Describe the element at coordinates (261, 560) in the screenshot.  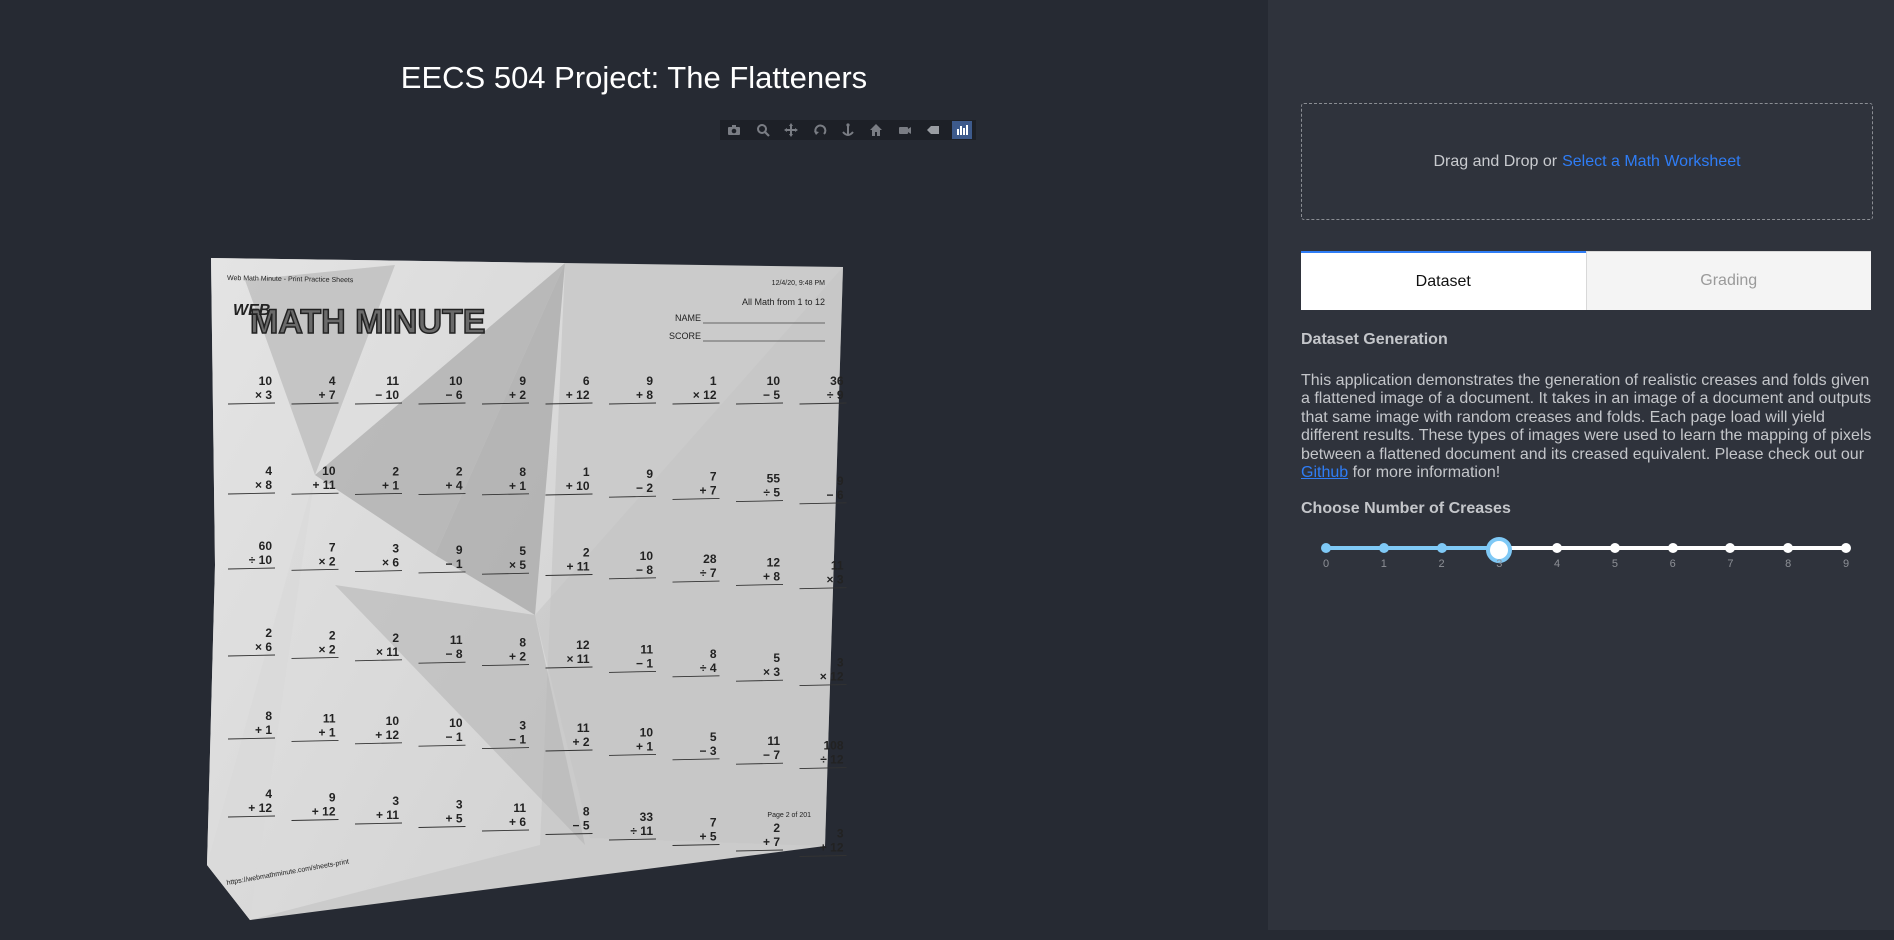
I see `problem-bottom: ÷ 10` at that location.